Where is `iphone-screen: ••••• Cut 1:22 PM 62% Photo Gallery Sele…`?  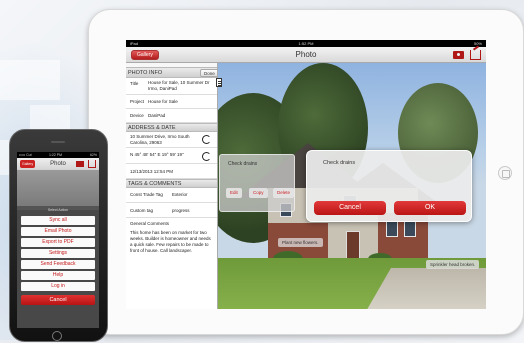
iphone-screen: ••••• Cut 1:22 PM 62% Photo Gallery Sele… is located at coordinates (58, 240).